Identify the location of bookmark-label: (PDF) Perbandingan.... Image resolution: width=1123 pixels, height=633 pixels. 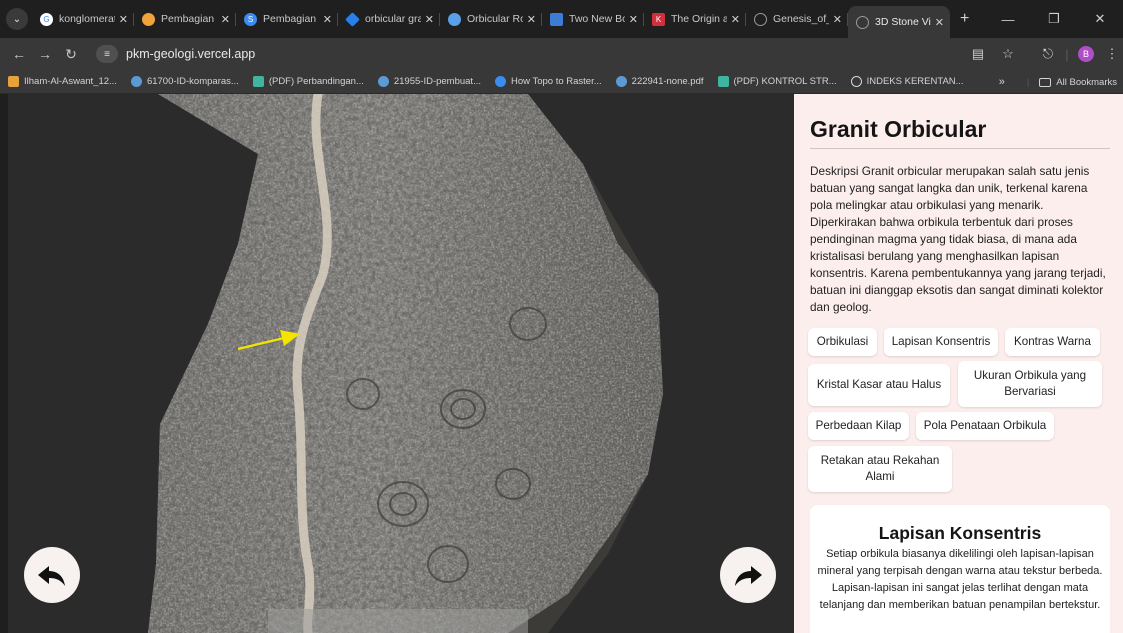
(316, 81).